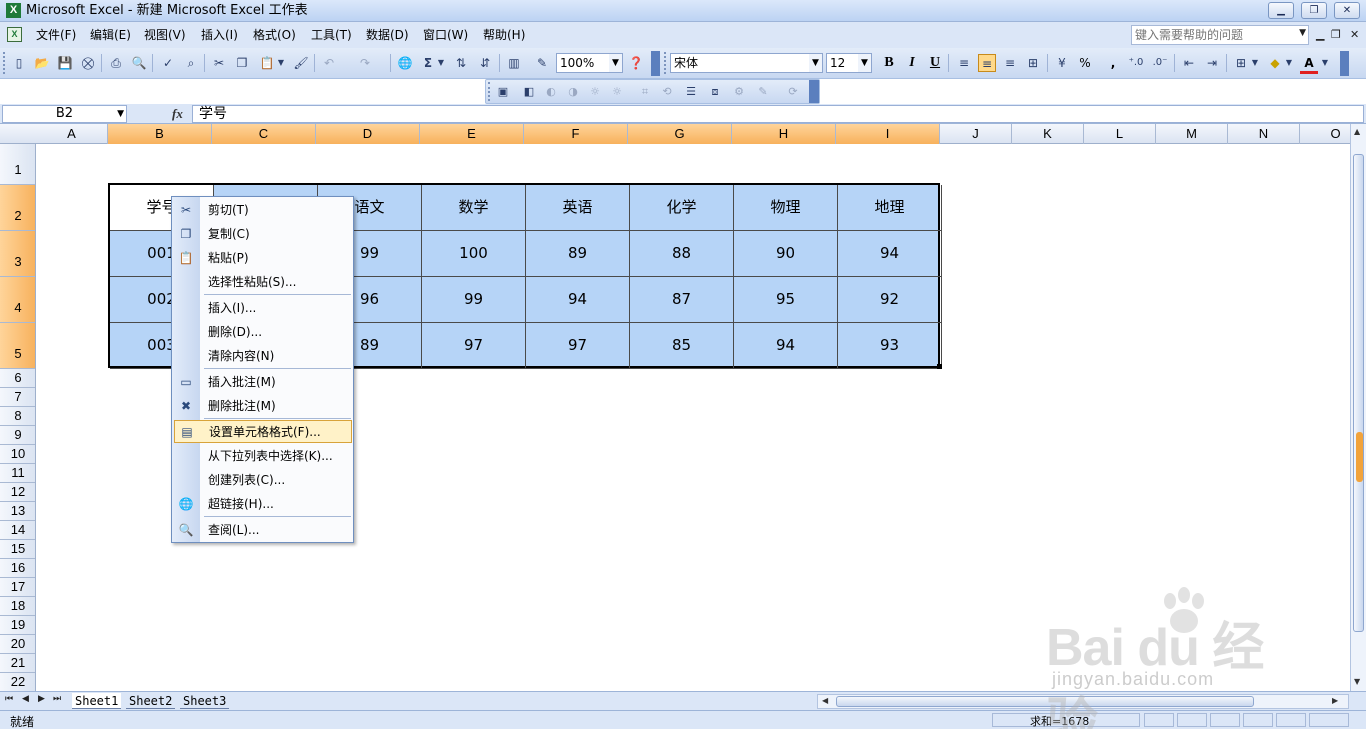 The height and width of the screenshot is (729, 1366). I want to click on row-header-20: 20, so click(17, 644).